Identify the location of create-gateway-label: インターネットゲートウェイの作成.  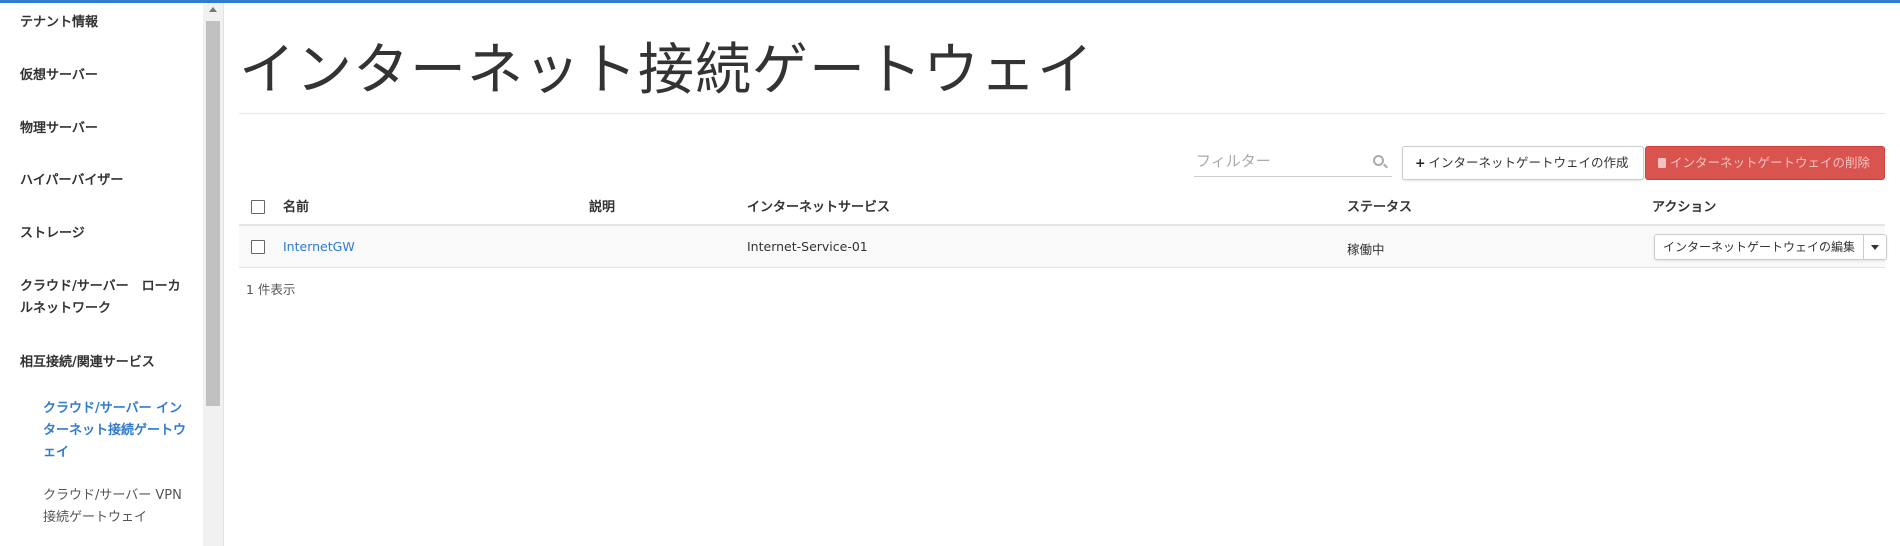
(1528, 162).